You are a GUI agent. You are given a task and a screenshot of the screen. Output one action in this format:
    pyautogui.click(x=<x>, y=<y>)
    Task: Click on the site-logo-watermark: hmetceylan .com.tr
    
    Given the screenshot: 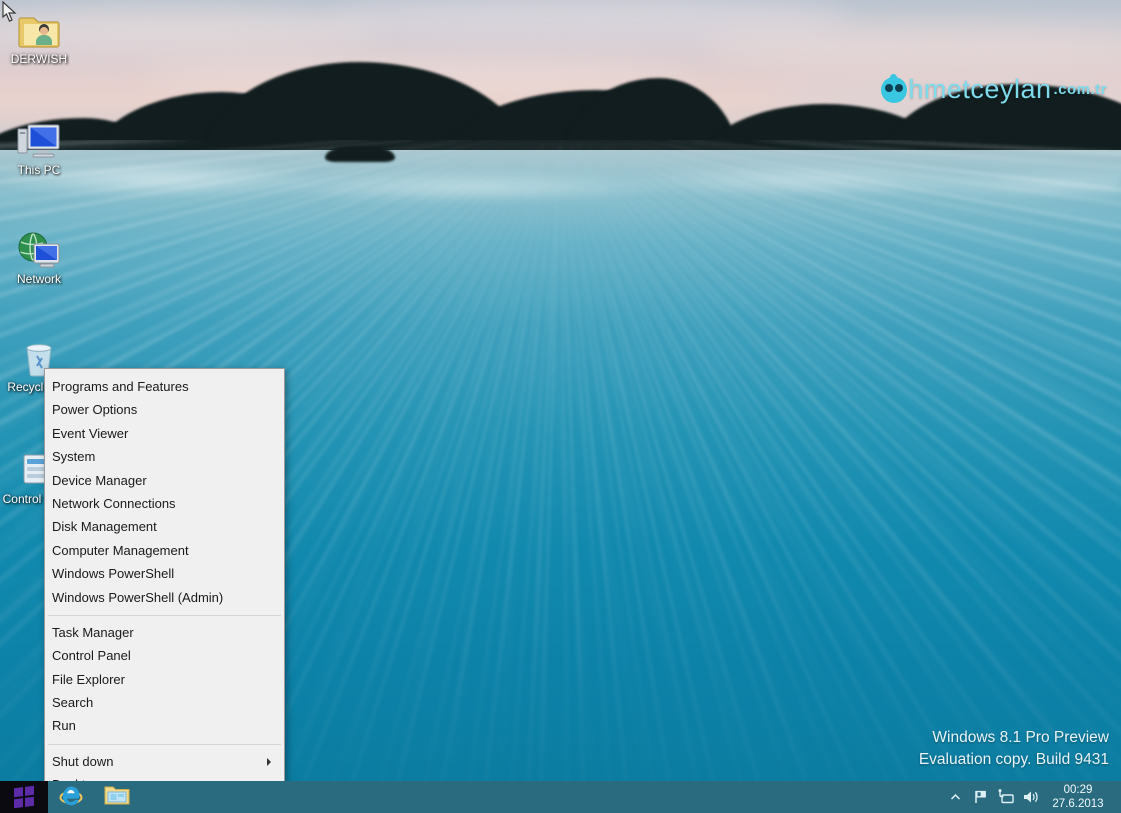 What is the action you would take?
    pyautogui.click(x=994, y=88)
    